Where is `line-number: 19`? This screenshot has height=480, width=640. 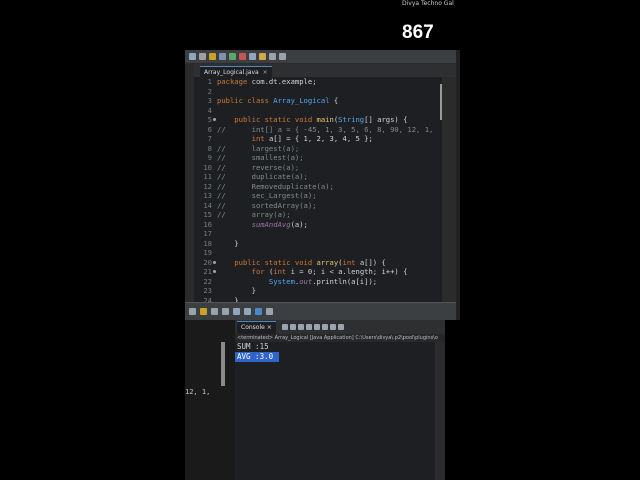 line-number: 19 is located at coordinates (207, 252).